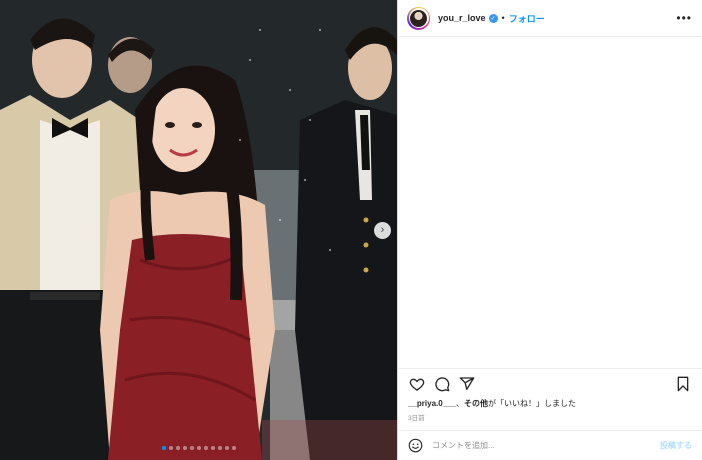 The height and width of the screenshot is (460, 702). What do you see at coordinates (527, 18) in the screenshot?
I see `follow-button: フォロー` at bounding box center [527, 18].